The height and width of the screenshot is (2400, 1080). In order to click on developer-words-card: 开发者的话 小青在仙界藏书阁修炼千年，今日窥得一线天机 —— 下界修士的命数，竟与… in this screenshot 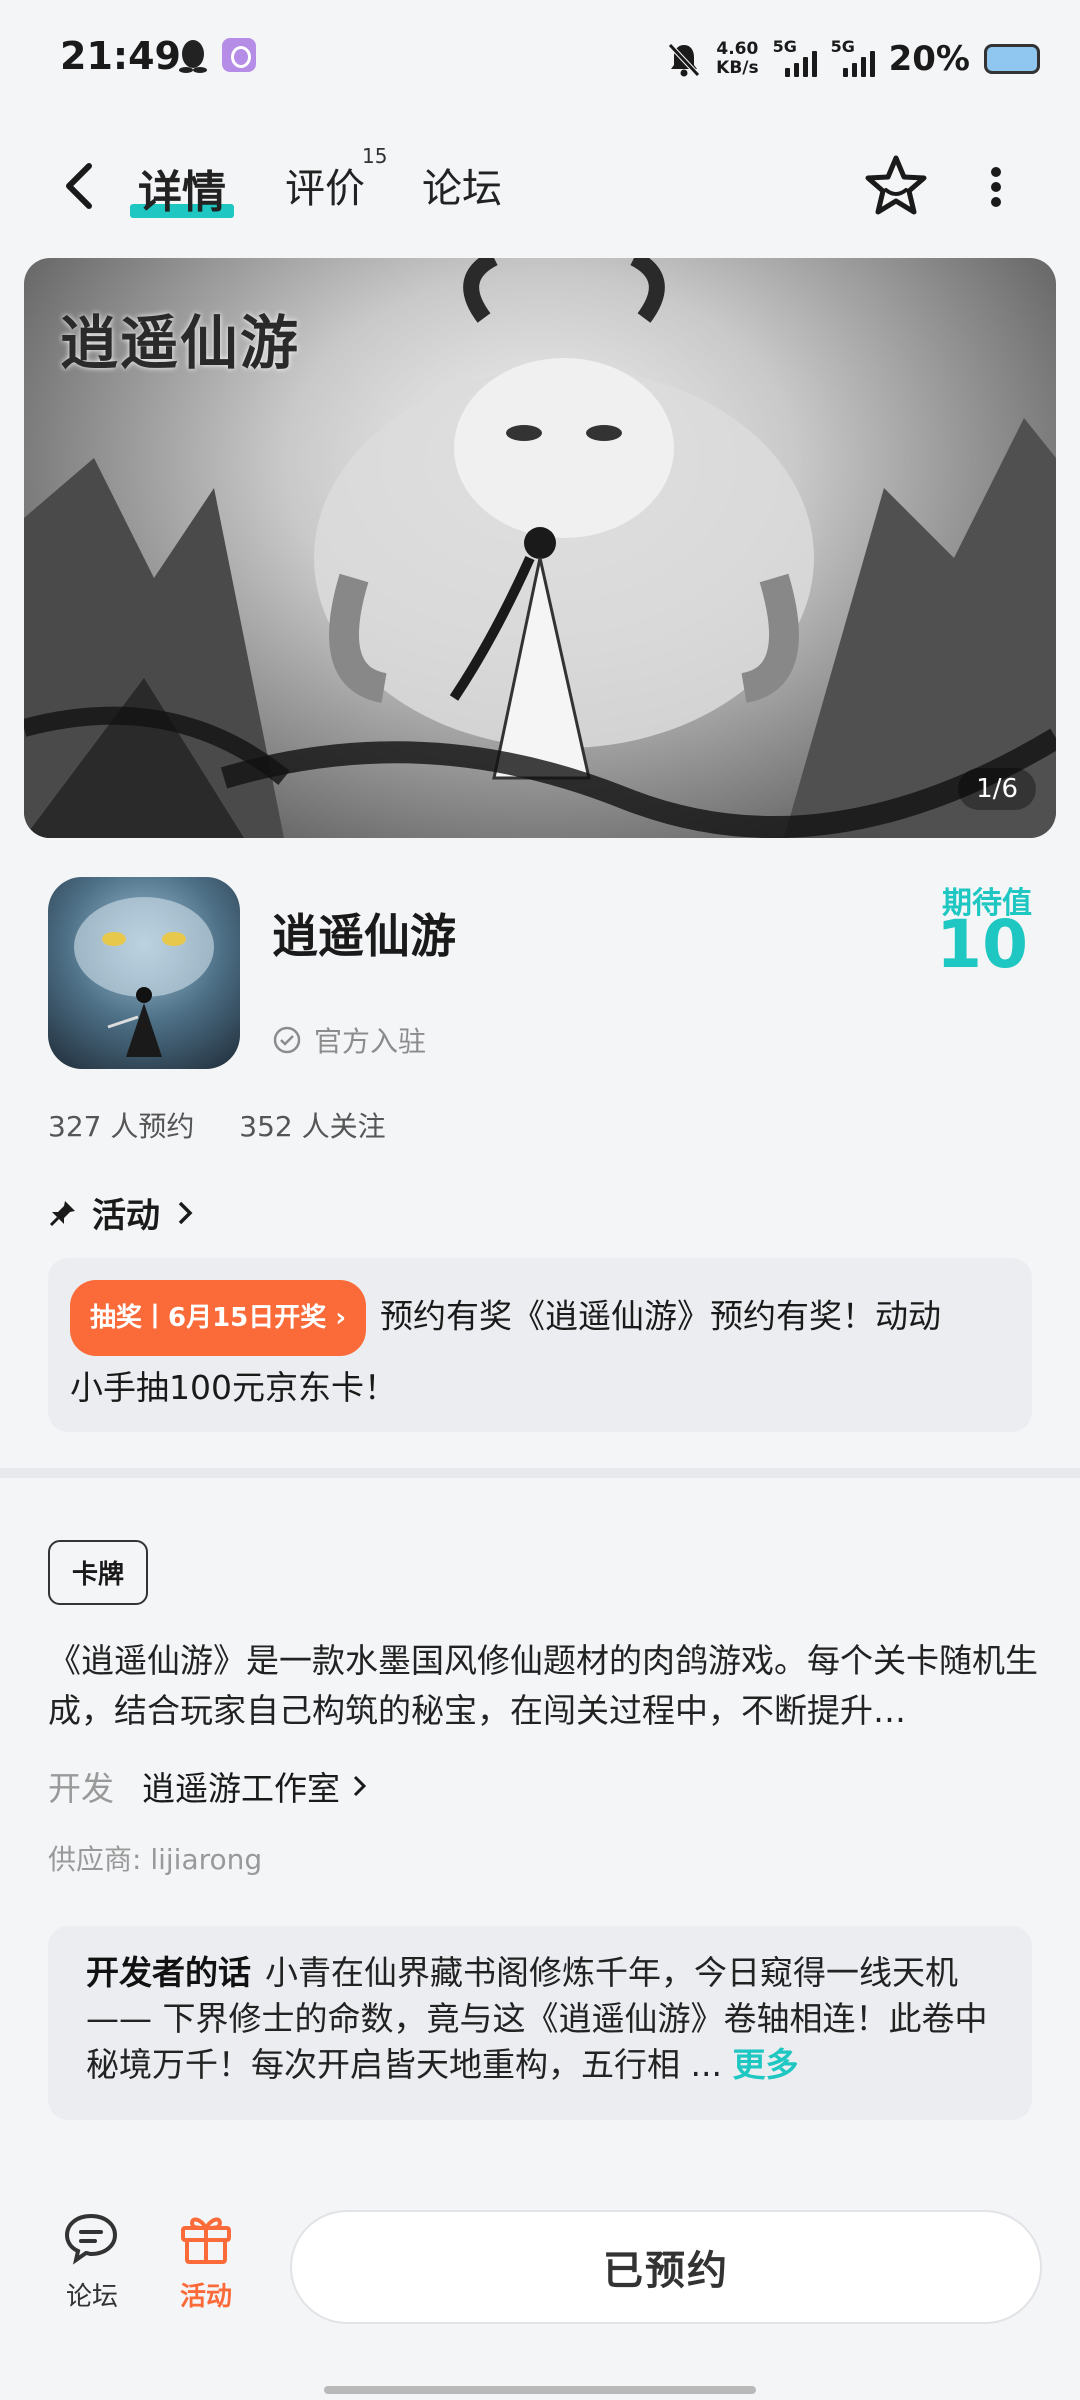, I will do `click(540, 2023)`.